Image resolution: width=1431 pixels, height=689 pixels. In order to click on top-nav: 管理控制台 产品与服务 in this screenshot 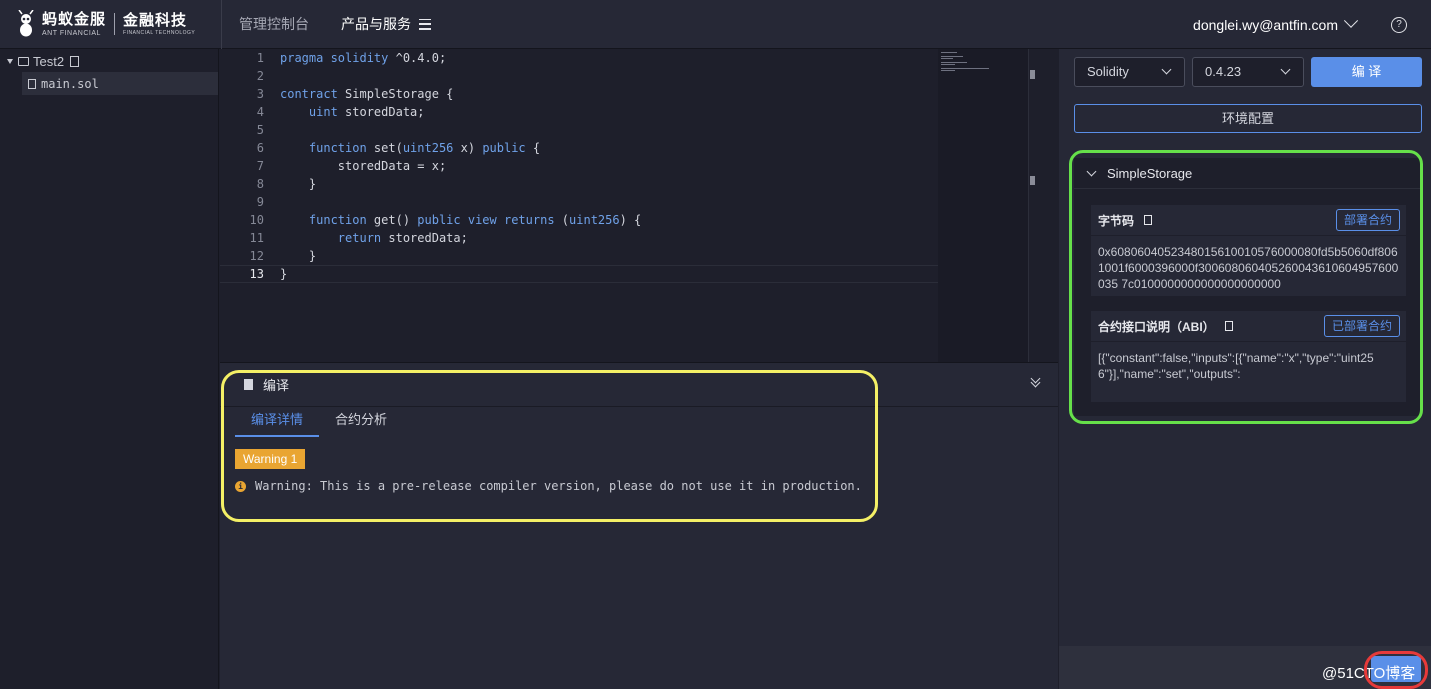, I will do `click(326, 24)`.